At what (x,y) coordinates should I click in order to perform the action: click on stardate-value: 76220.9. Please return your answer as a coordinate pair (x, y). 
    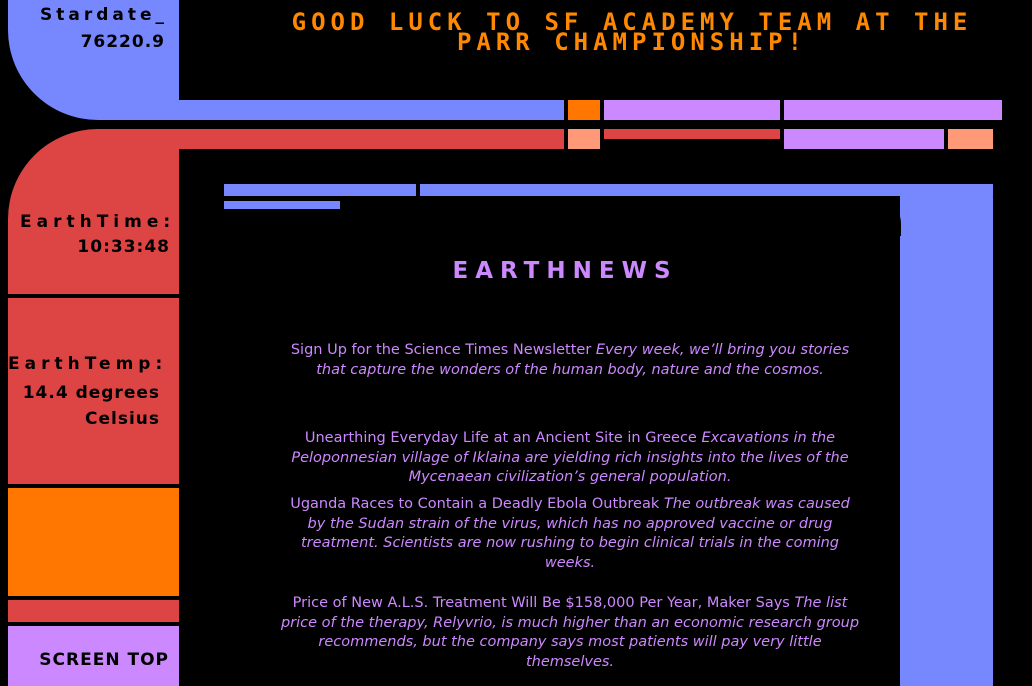
    Looking at the image, I should click on (122, 42).